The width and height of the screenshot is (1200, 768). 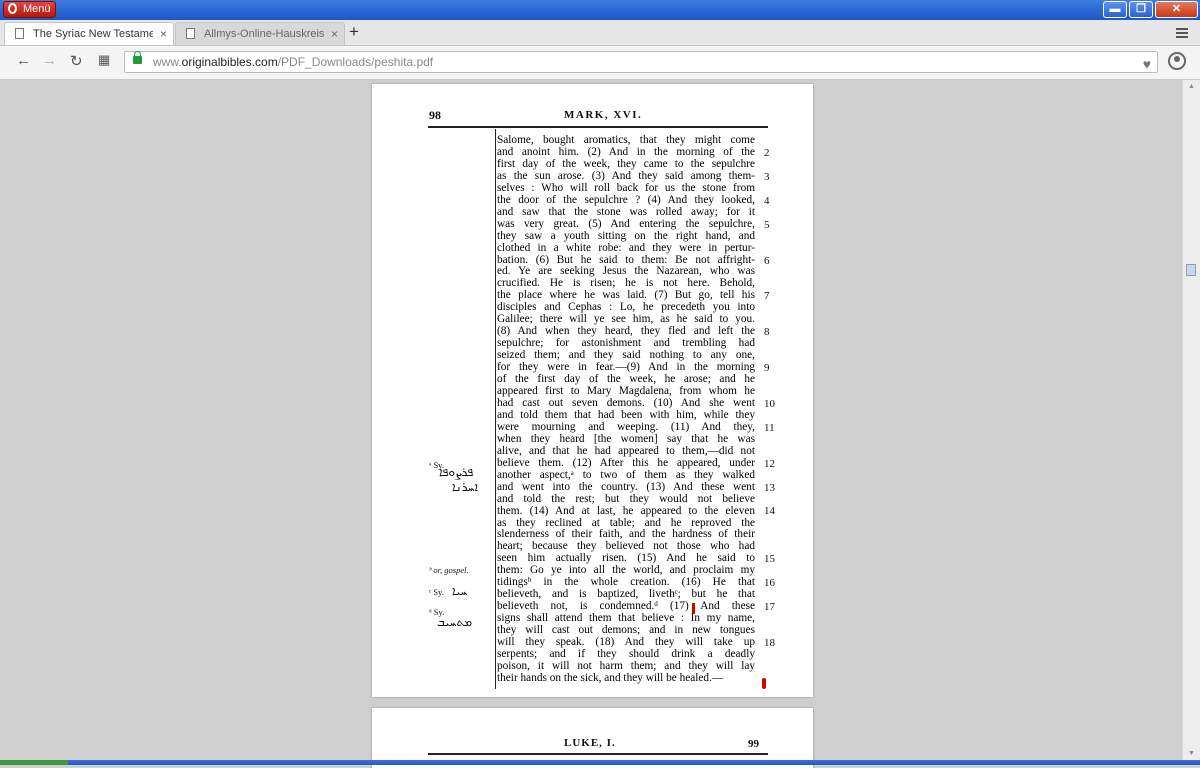 What do you see at coordinates (769, 427) in the screenshot?
I see `verse-number: 11` at bounding box center [769, 427].